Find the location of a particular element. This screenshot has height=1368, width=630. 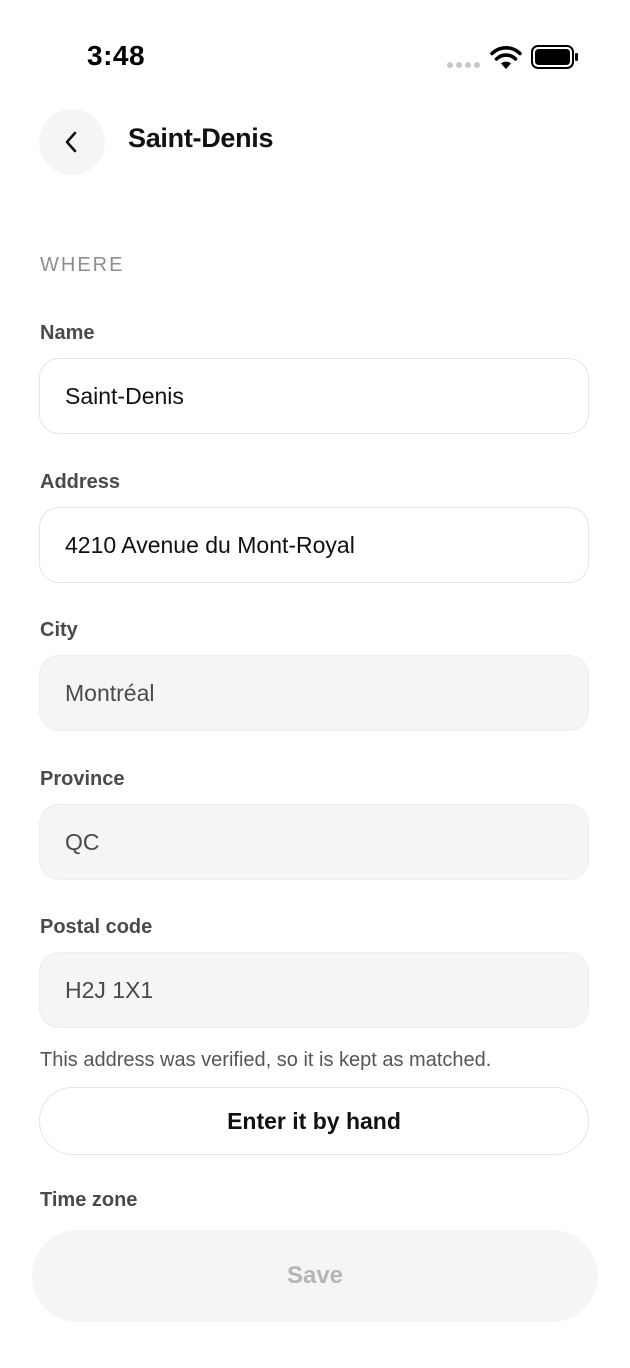

back-button is located at coordinates (72, 142).